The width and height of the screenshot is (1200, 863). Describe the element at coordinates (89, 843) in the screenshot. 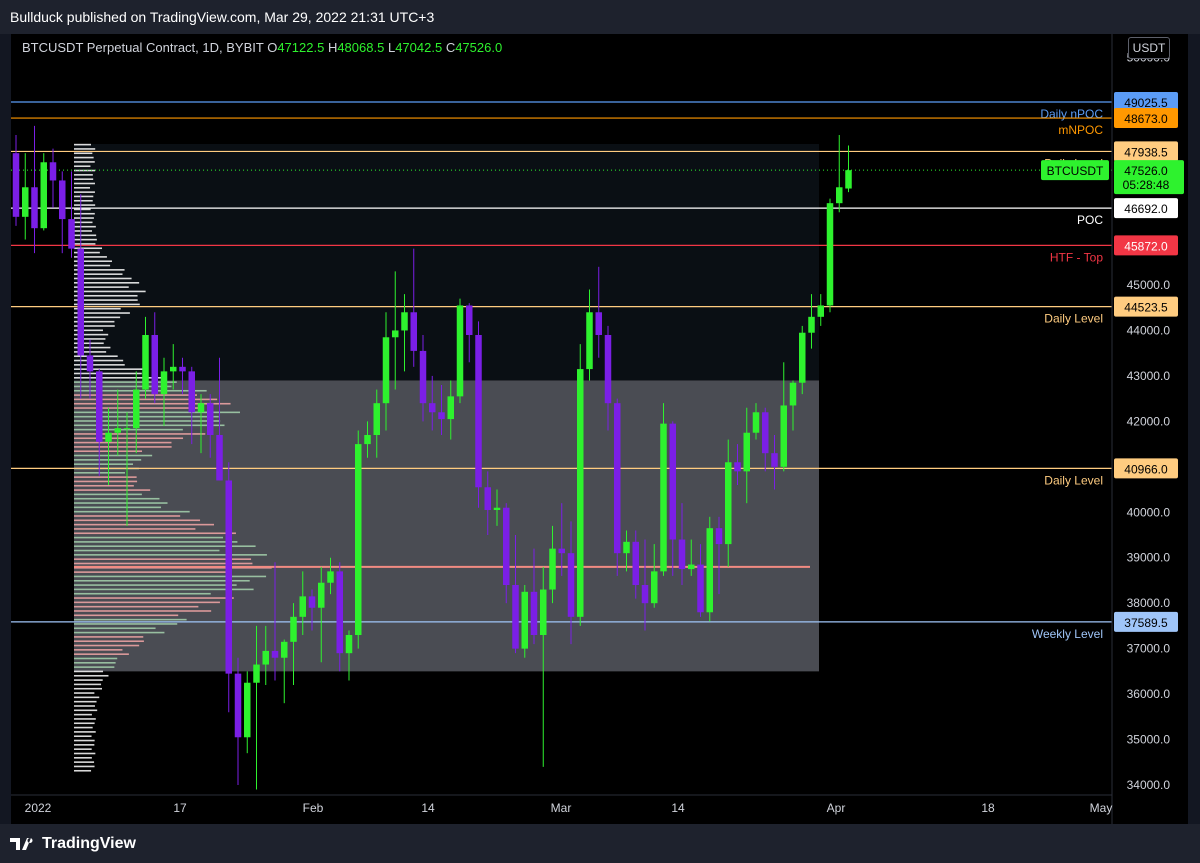

I see `brand-name: TradingView` at that location.